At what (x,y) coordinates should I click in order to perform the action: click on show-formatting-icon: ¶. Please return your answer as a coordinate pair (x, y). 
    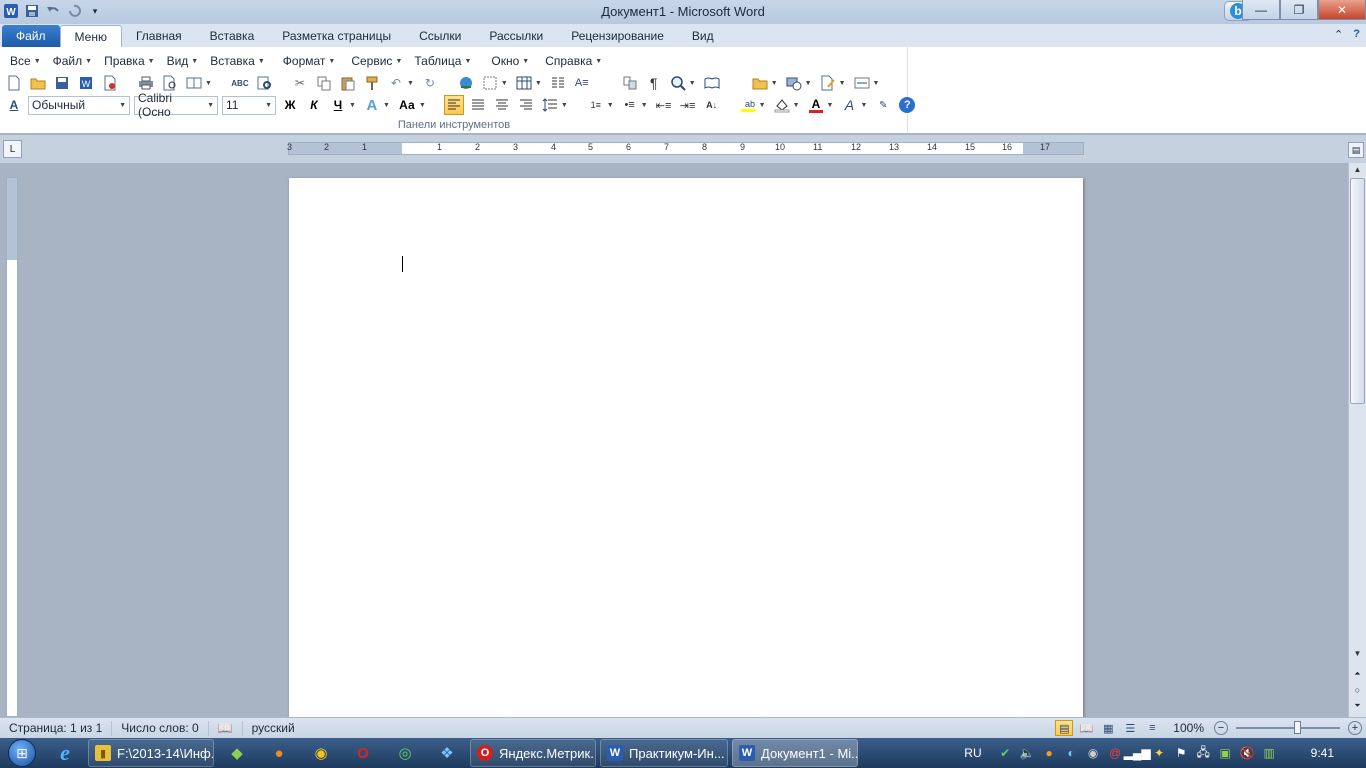
    Looking at the image, I should click on (654, 83).